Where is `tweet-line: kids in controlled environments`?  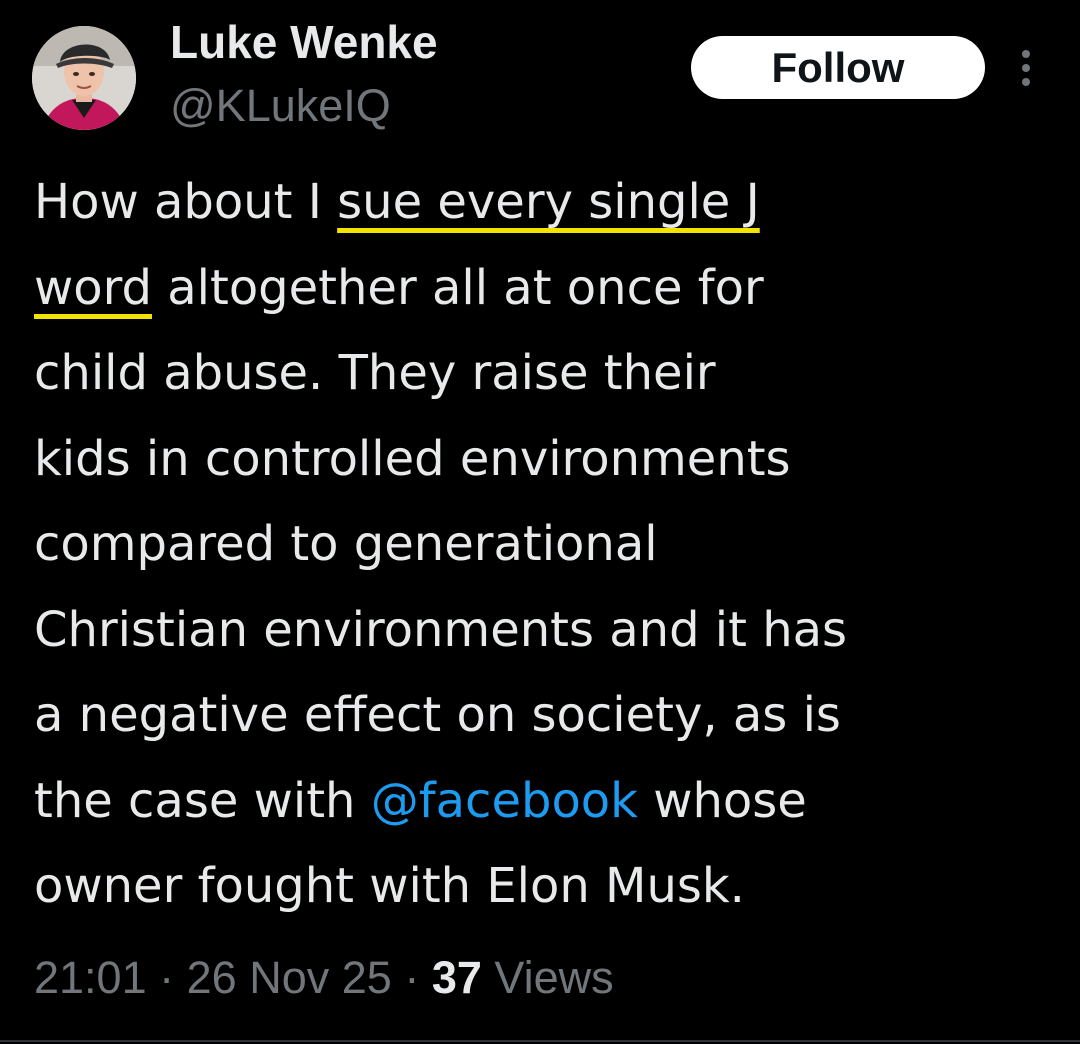 tweet-line: kids in controlled environments is located at coordinates (544, 460).